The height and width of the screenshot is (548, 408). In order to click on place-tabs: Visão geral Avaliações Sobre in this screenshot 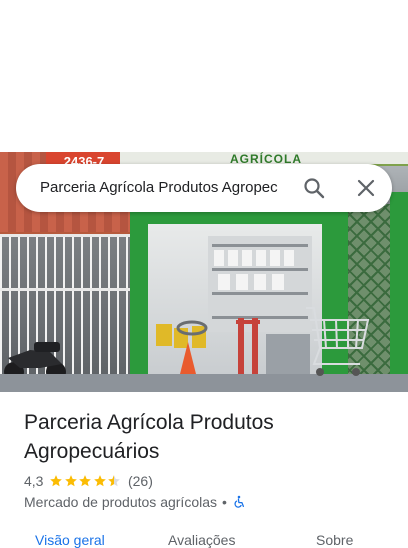, I will do `click(204, 537)`.